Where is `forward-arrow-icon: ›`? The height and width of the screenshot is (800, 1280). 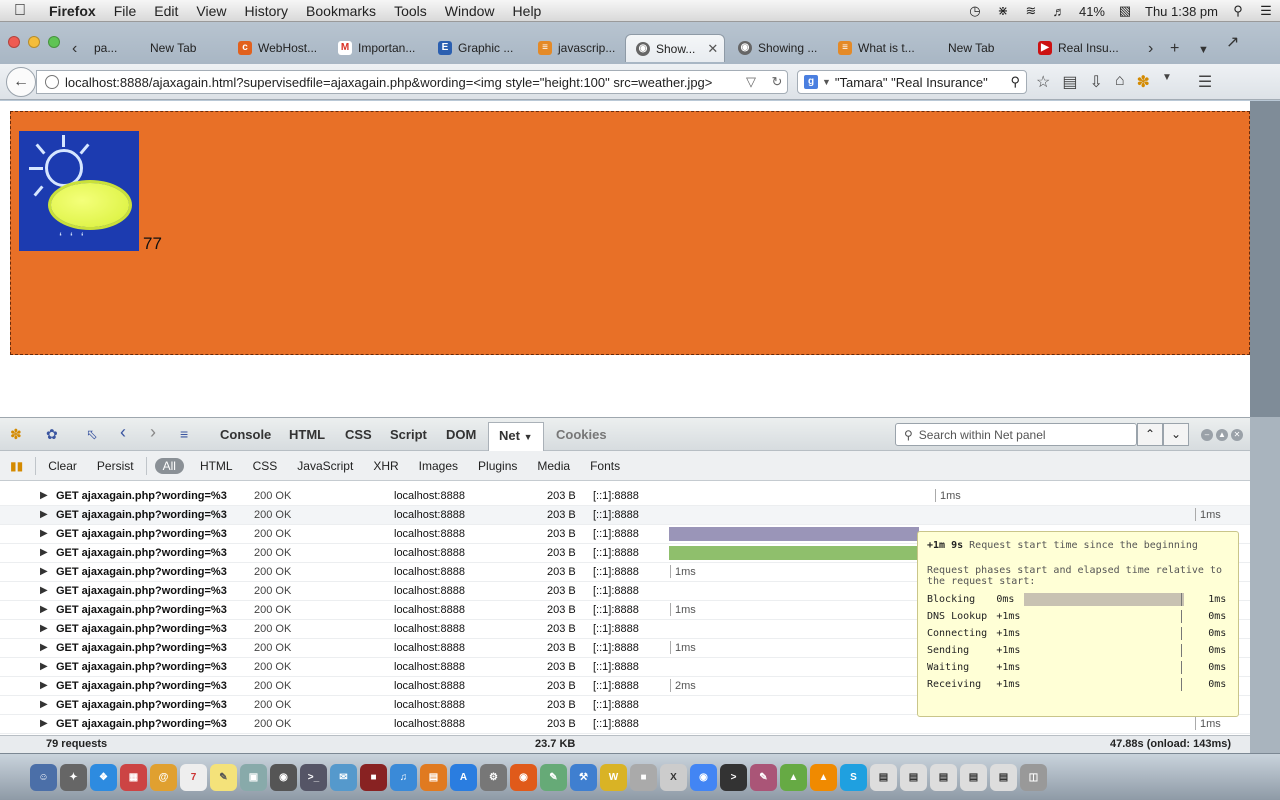 forward-arrow-icon: › is located at coordinates (153, 432).